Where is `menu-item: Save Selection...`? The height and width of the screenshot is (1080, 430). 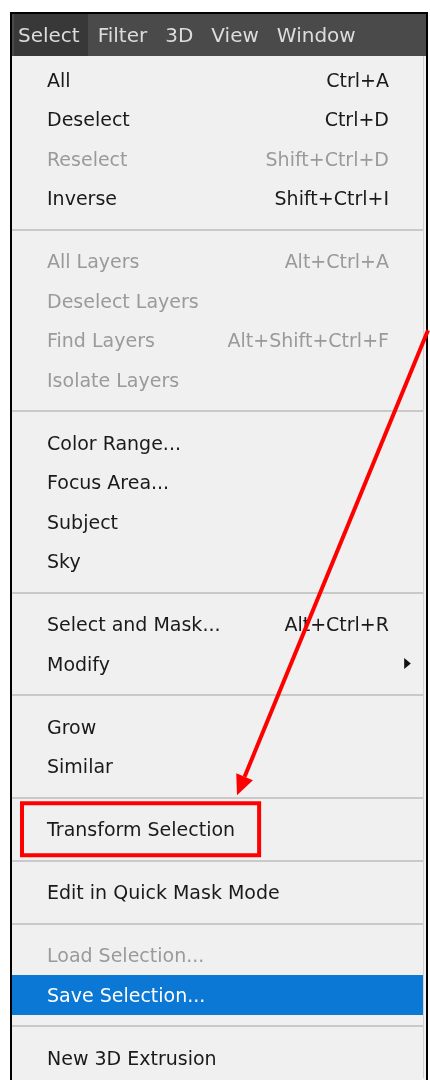
menu-item: Save Selection... is located at coordinates (217, 995).